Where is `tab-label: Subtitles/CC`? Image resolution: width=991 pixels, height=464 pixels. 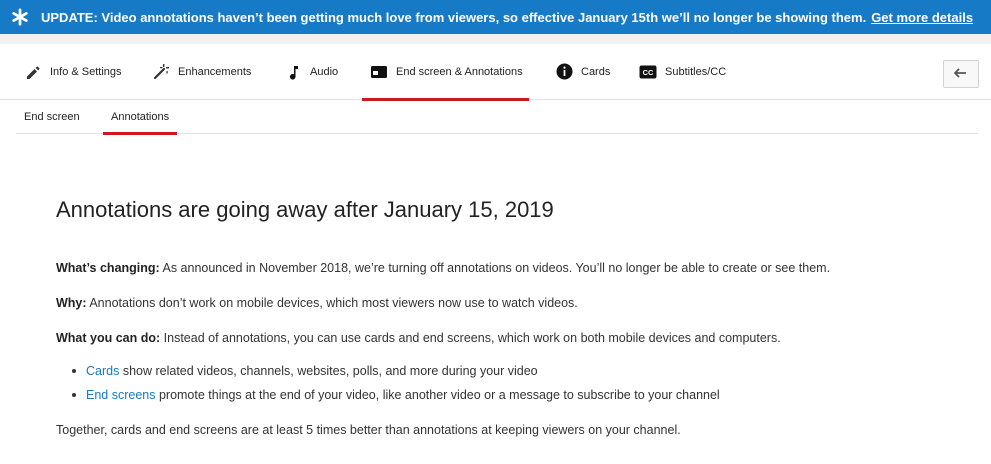 tab-label: Subtitles/CC is located at coordinates (696, 71).